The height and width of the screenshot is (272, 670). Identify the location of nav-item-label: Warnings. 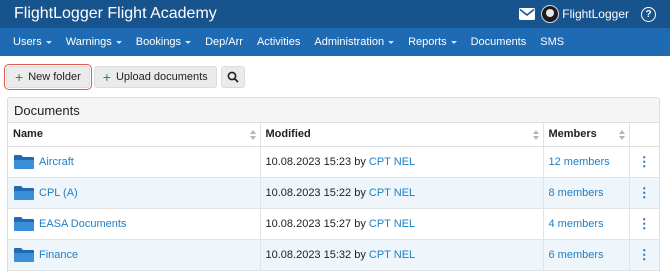
(88, 42).